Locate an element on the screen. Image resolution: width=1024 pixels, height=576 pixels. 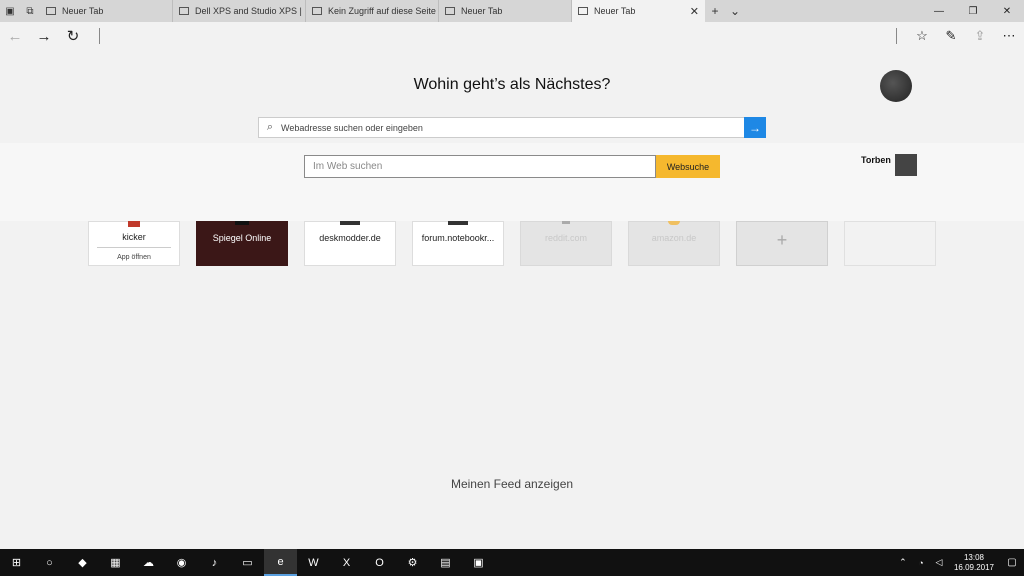
clock: 13:08 16.09.2017 is located at coordinates (974, 563).